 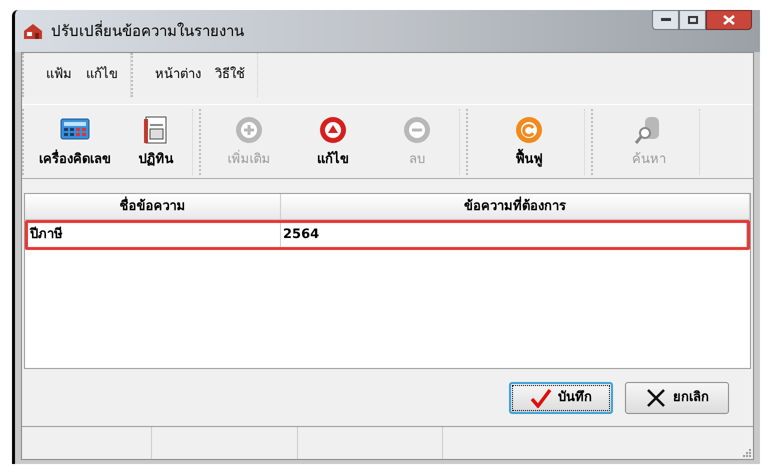 What do you see at coordinates (746, 452) in the screenshot?
I see `resize-grip-icon` at bounding box center [746, 452].